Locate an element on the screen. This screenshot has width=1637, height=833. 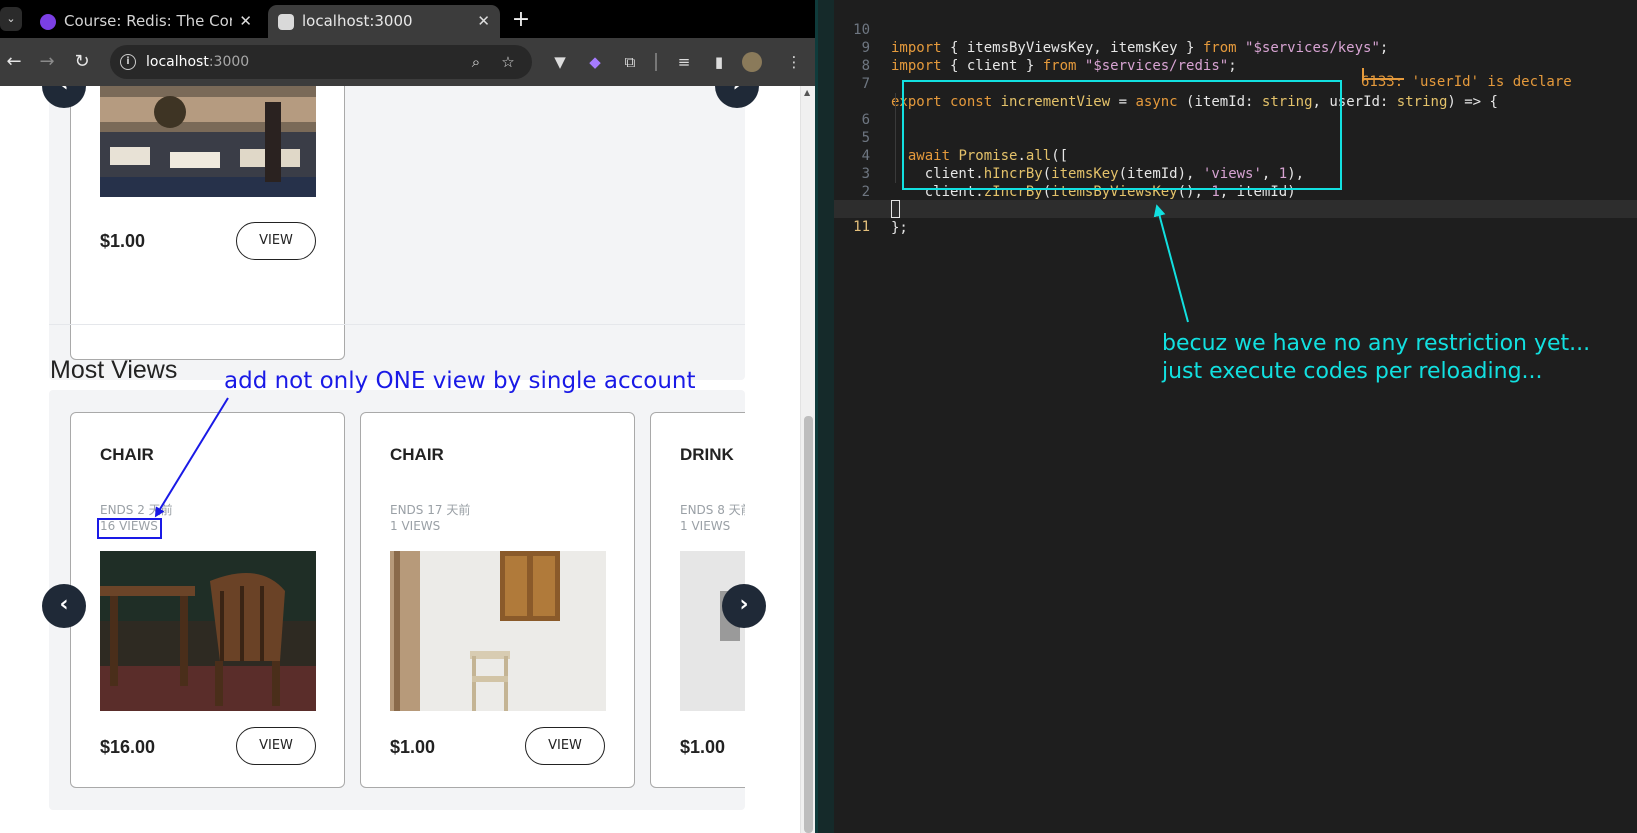
code-line: 8 is located at coordinates (1235, 56).